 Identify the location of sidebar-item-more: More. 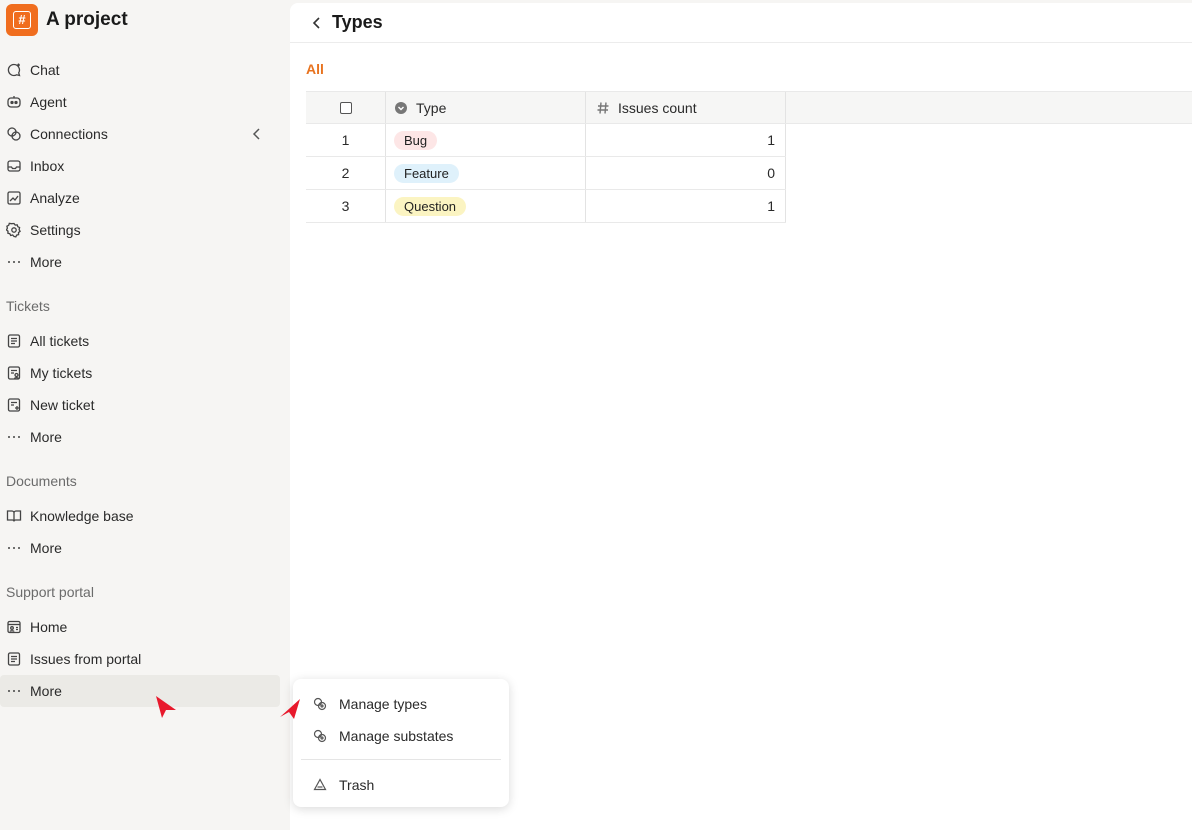
(140, 262).